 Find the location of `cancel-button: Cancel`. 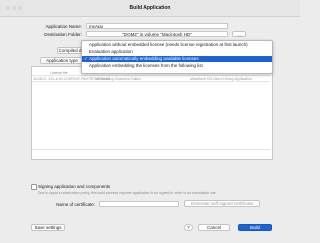

cancel-button: Cancel is located at coordinates (214, 227).